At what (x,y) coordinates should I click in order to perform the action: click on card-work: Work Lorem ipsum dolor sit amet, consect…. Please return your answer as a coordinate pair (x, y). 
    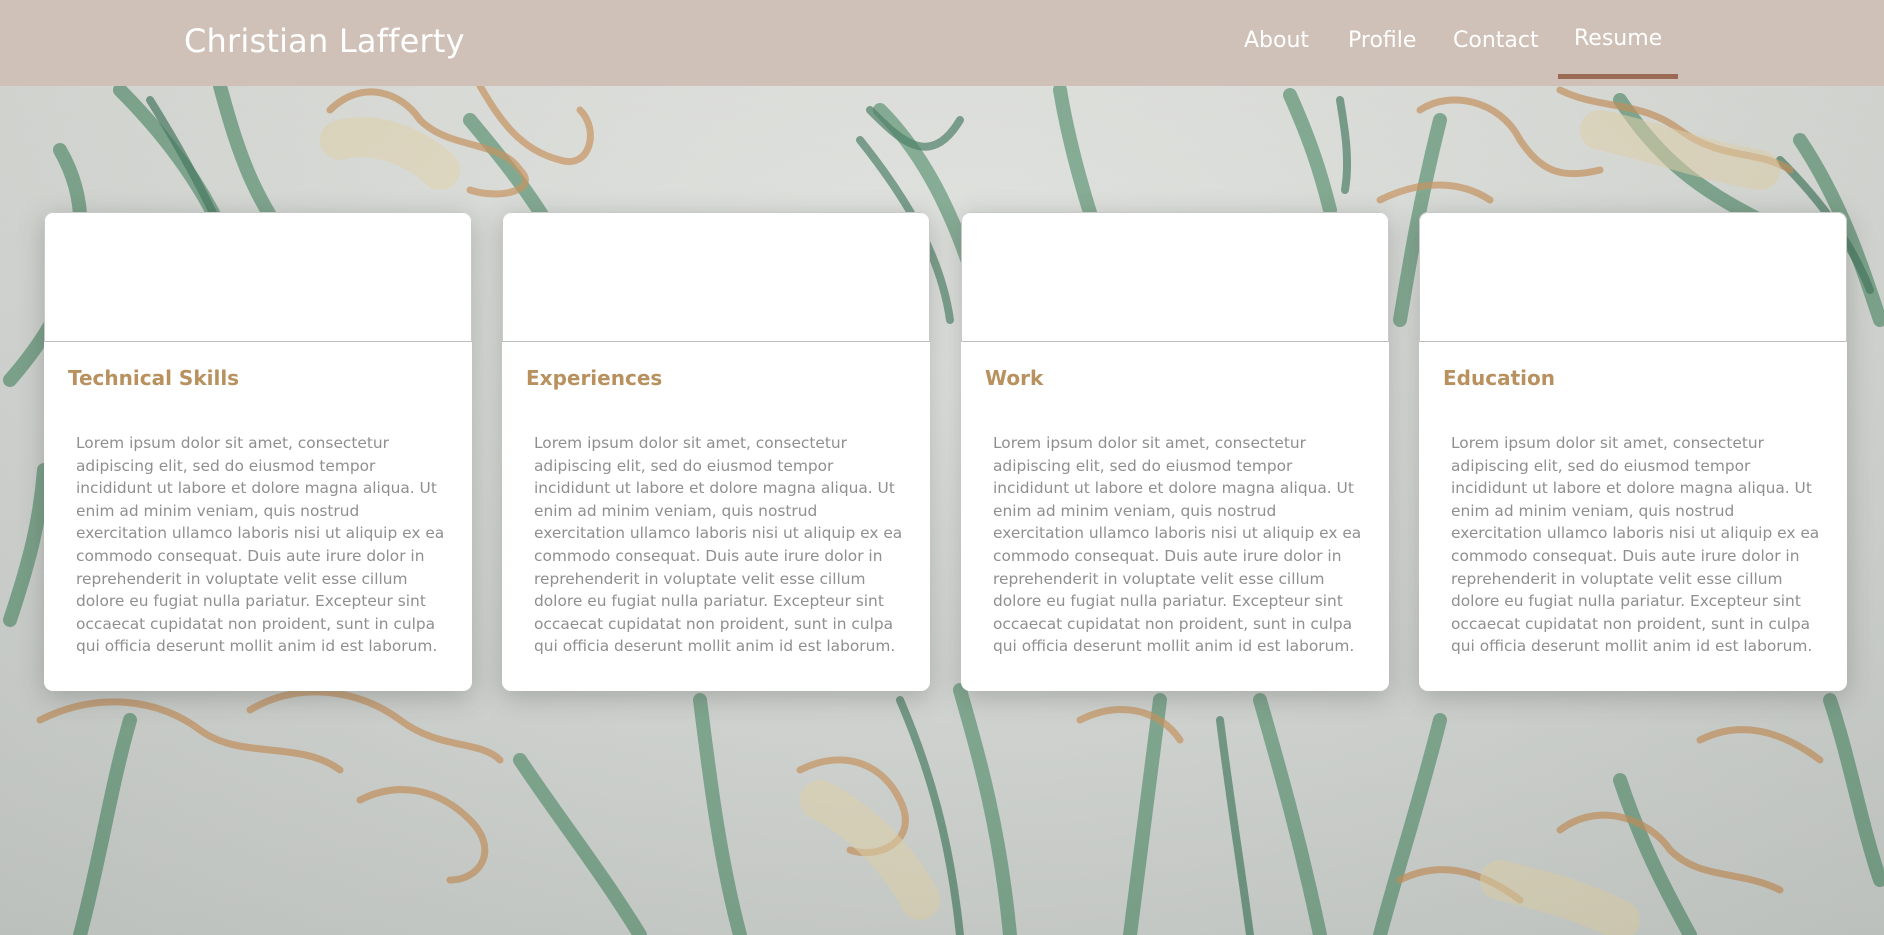
    Looking at the image, I should click on (1175, 451).